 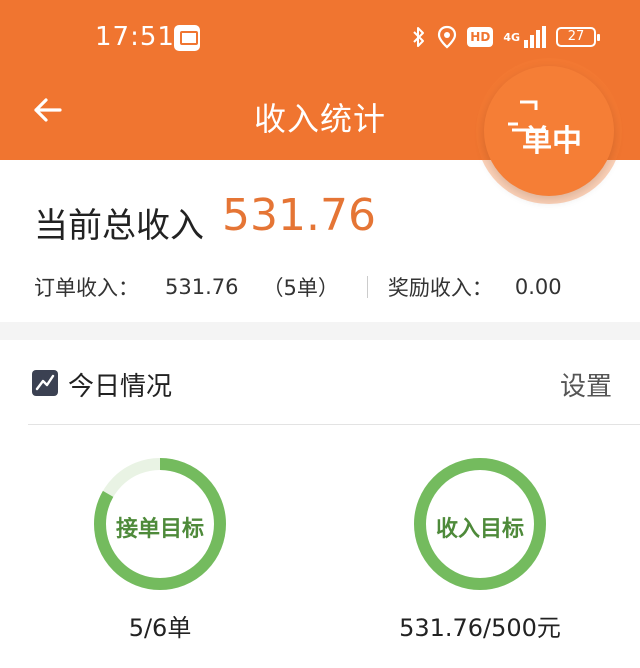 What do you see at coordinates (299, 215) in the screenshot?
I see `total-income-value: 531.76` at bounding box center [299, 215].